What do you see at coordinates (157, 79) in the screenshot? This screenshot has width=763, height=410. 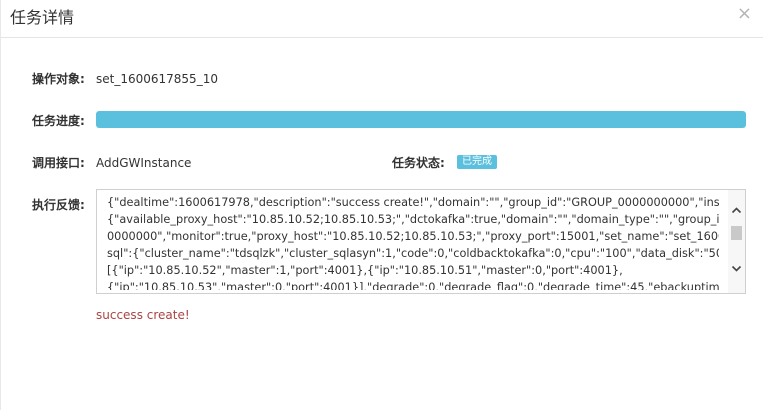 I see `target-value: set_1600617855_10` at bounding box center [157, 79].